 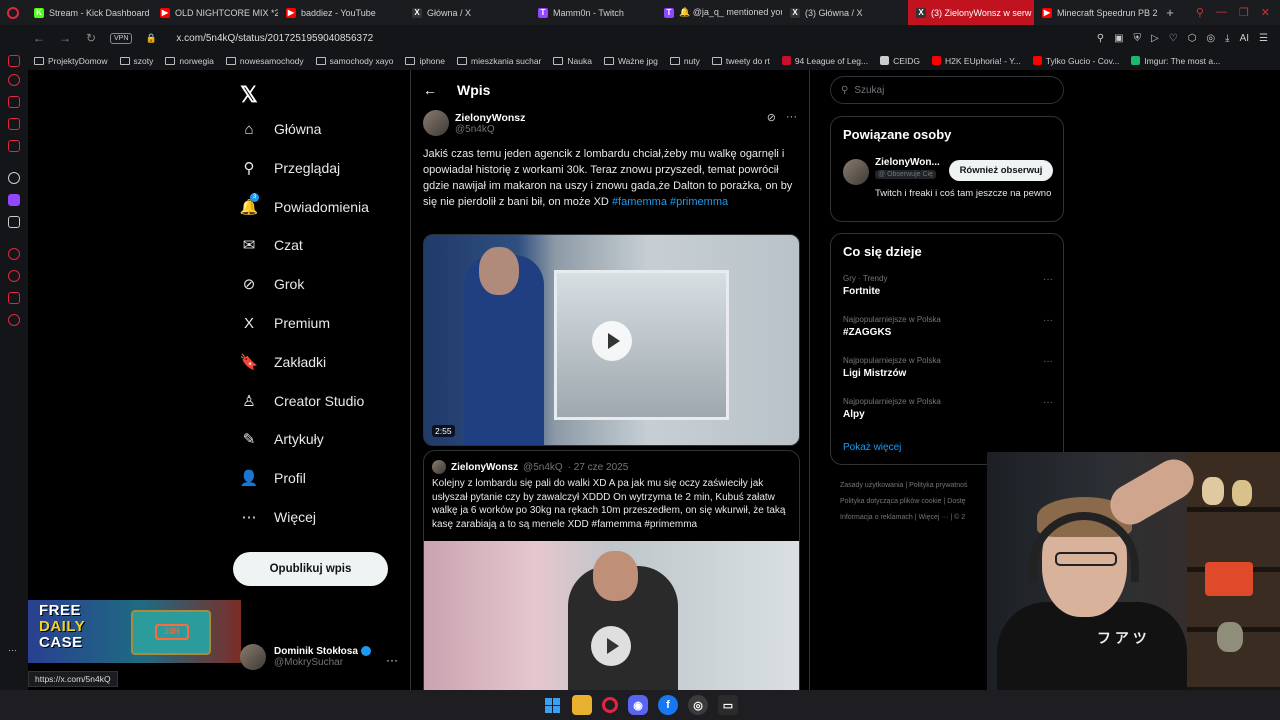 What do you see at coordinates (71, 61) in the screenshot?
I see `bookmark-item: ProjektyDomow` at bounding box center [71, 61].